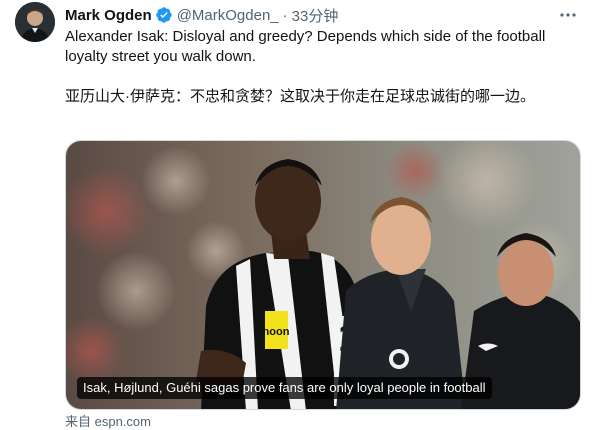 The height and width of the screenshot is (430, 595). I want to click on user-handle: @MarkOgden_, so click(228, 15).